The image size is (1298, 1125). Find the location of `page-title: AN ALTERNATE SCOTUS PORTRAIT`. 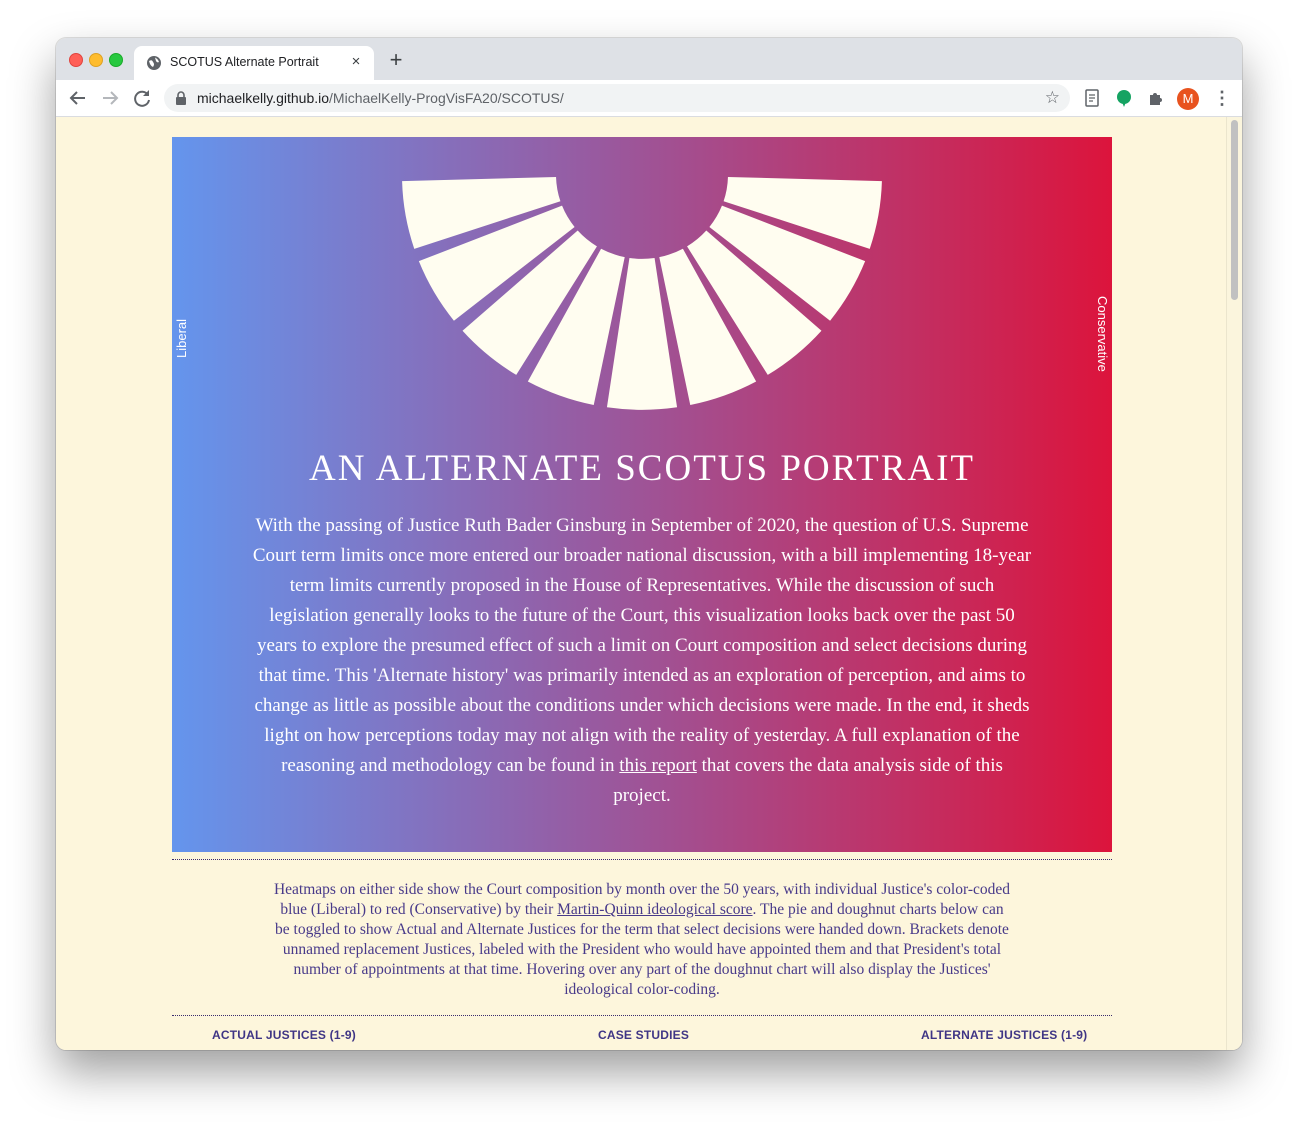

page-title: AN ALTERNATE SCOTUS PORTRAIT is located at coordinates (642, 468).